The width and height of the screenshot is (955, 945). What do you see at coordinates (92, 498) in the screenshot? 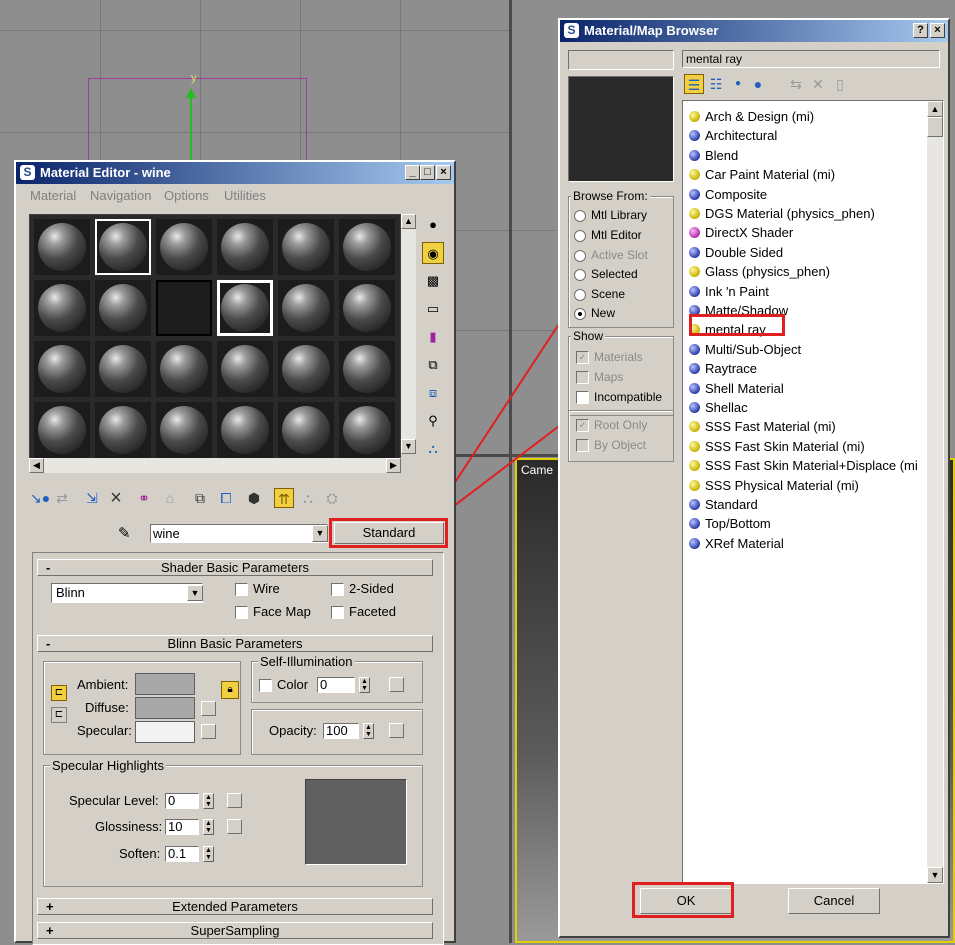
I see `assign-material-icon: ⇲` at bounding box center [92, 498].